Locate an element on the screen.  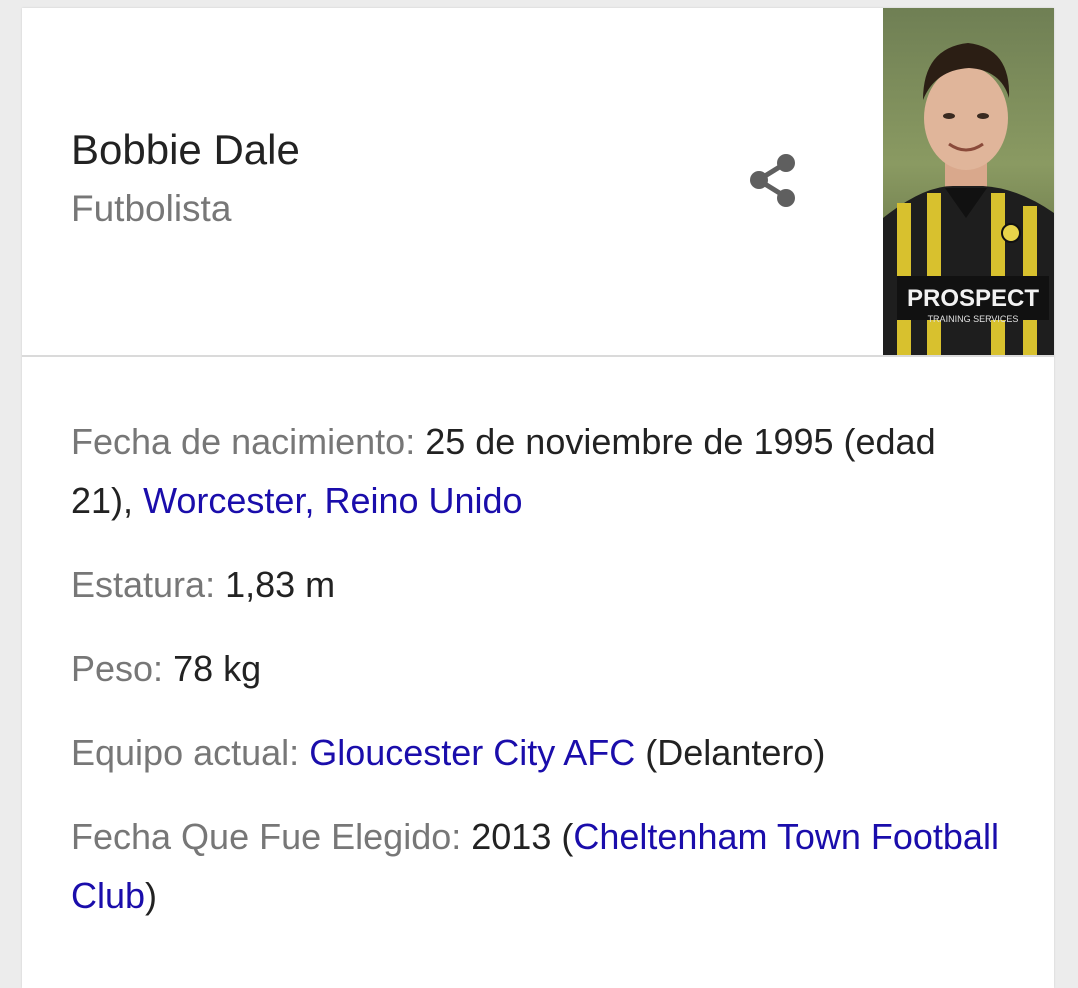
shirt-sponsor-text: PROSPECT is located at coordinates (973, 298).